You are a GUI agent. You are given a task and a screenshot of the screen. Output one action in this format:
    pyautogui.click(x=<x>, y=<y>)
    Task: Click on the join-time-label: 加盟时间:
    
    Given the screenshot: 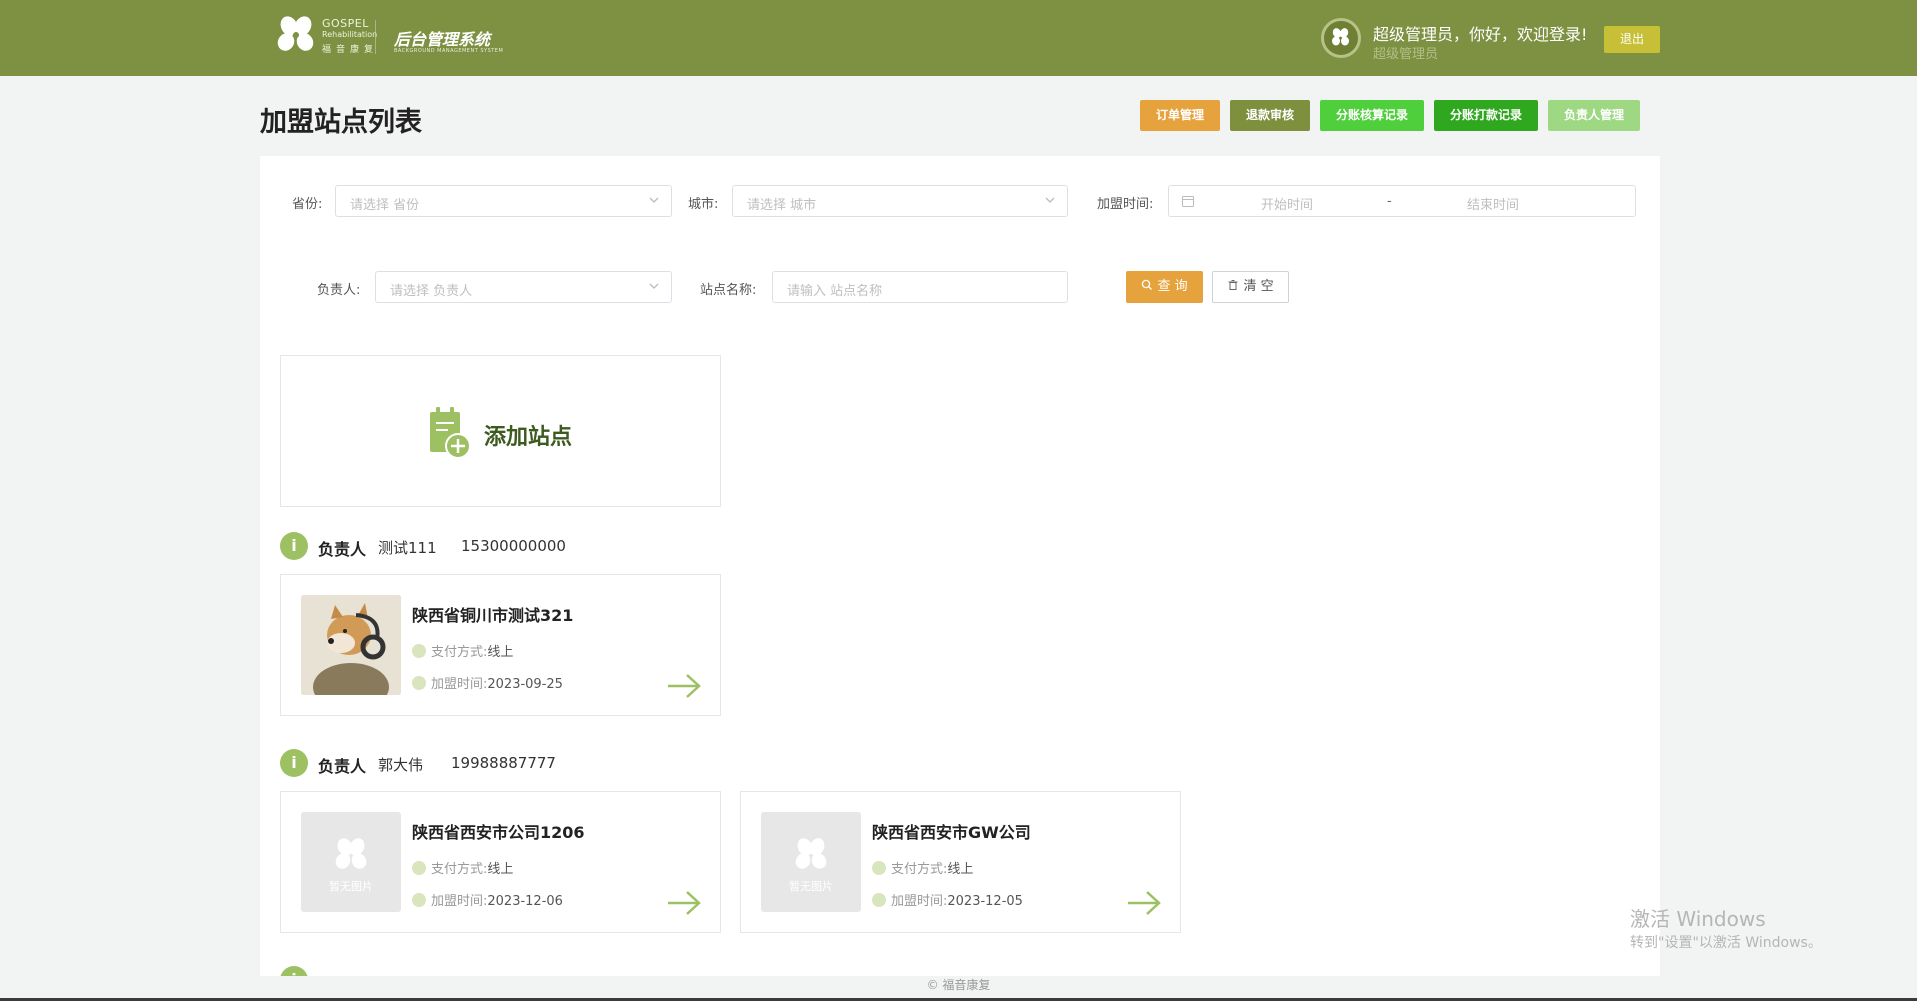 What is the action you would take?
    pyautogui.click(x=1125, y=204)
    